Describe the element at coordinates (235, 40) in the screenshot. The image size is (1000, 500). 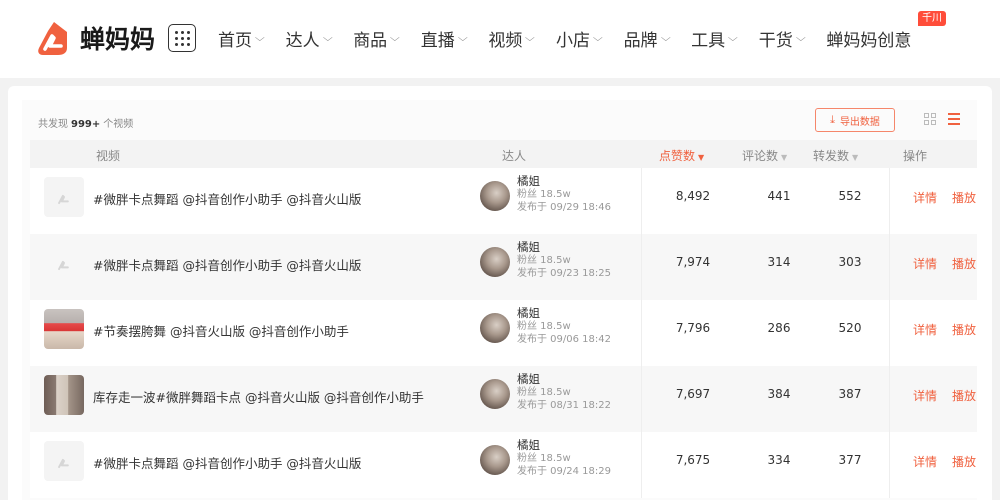
I see `nav-label: 首页` at that location.